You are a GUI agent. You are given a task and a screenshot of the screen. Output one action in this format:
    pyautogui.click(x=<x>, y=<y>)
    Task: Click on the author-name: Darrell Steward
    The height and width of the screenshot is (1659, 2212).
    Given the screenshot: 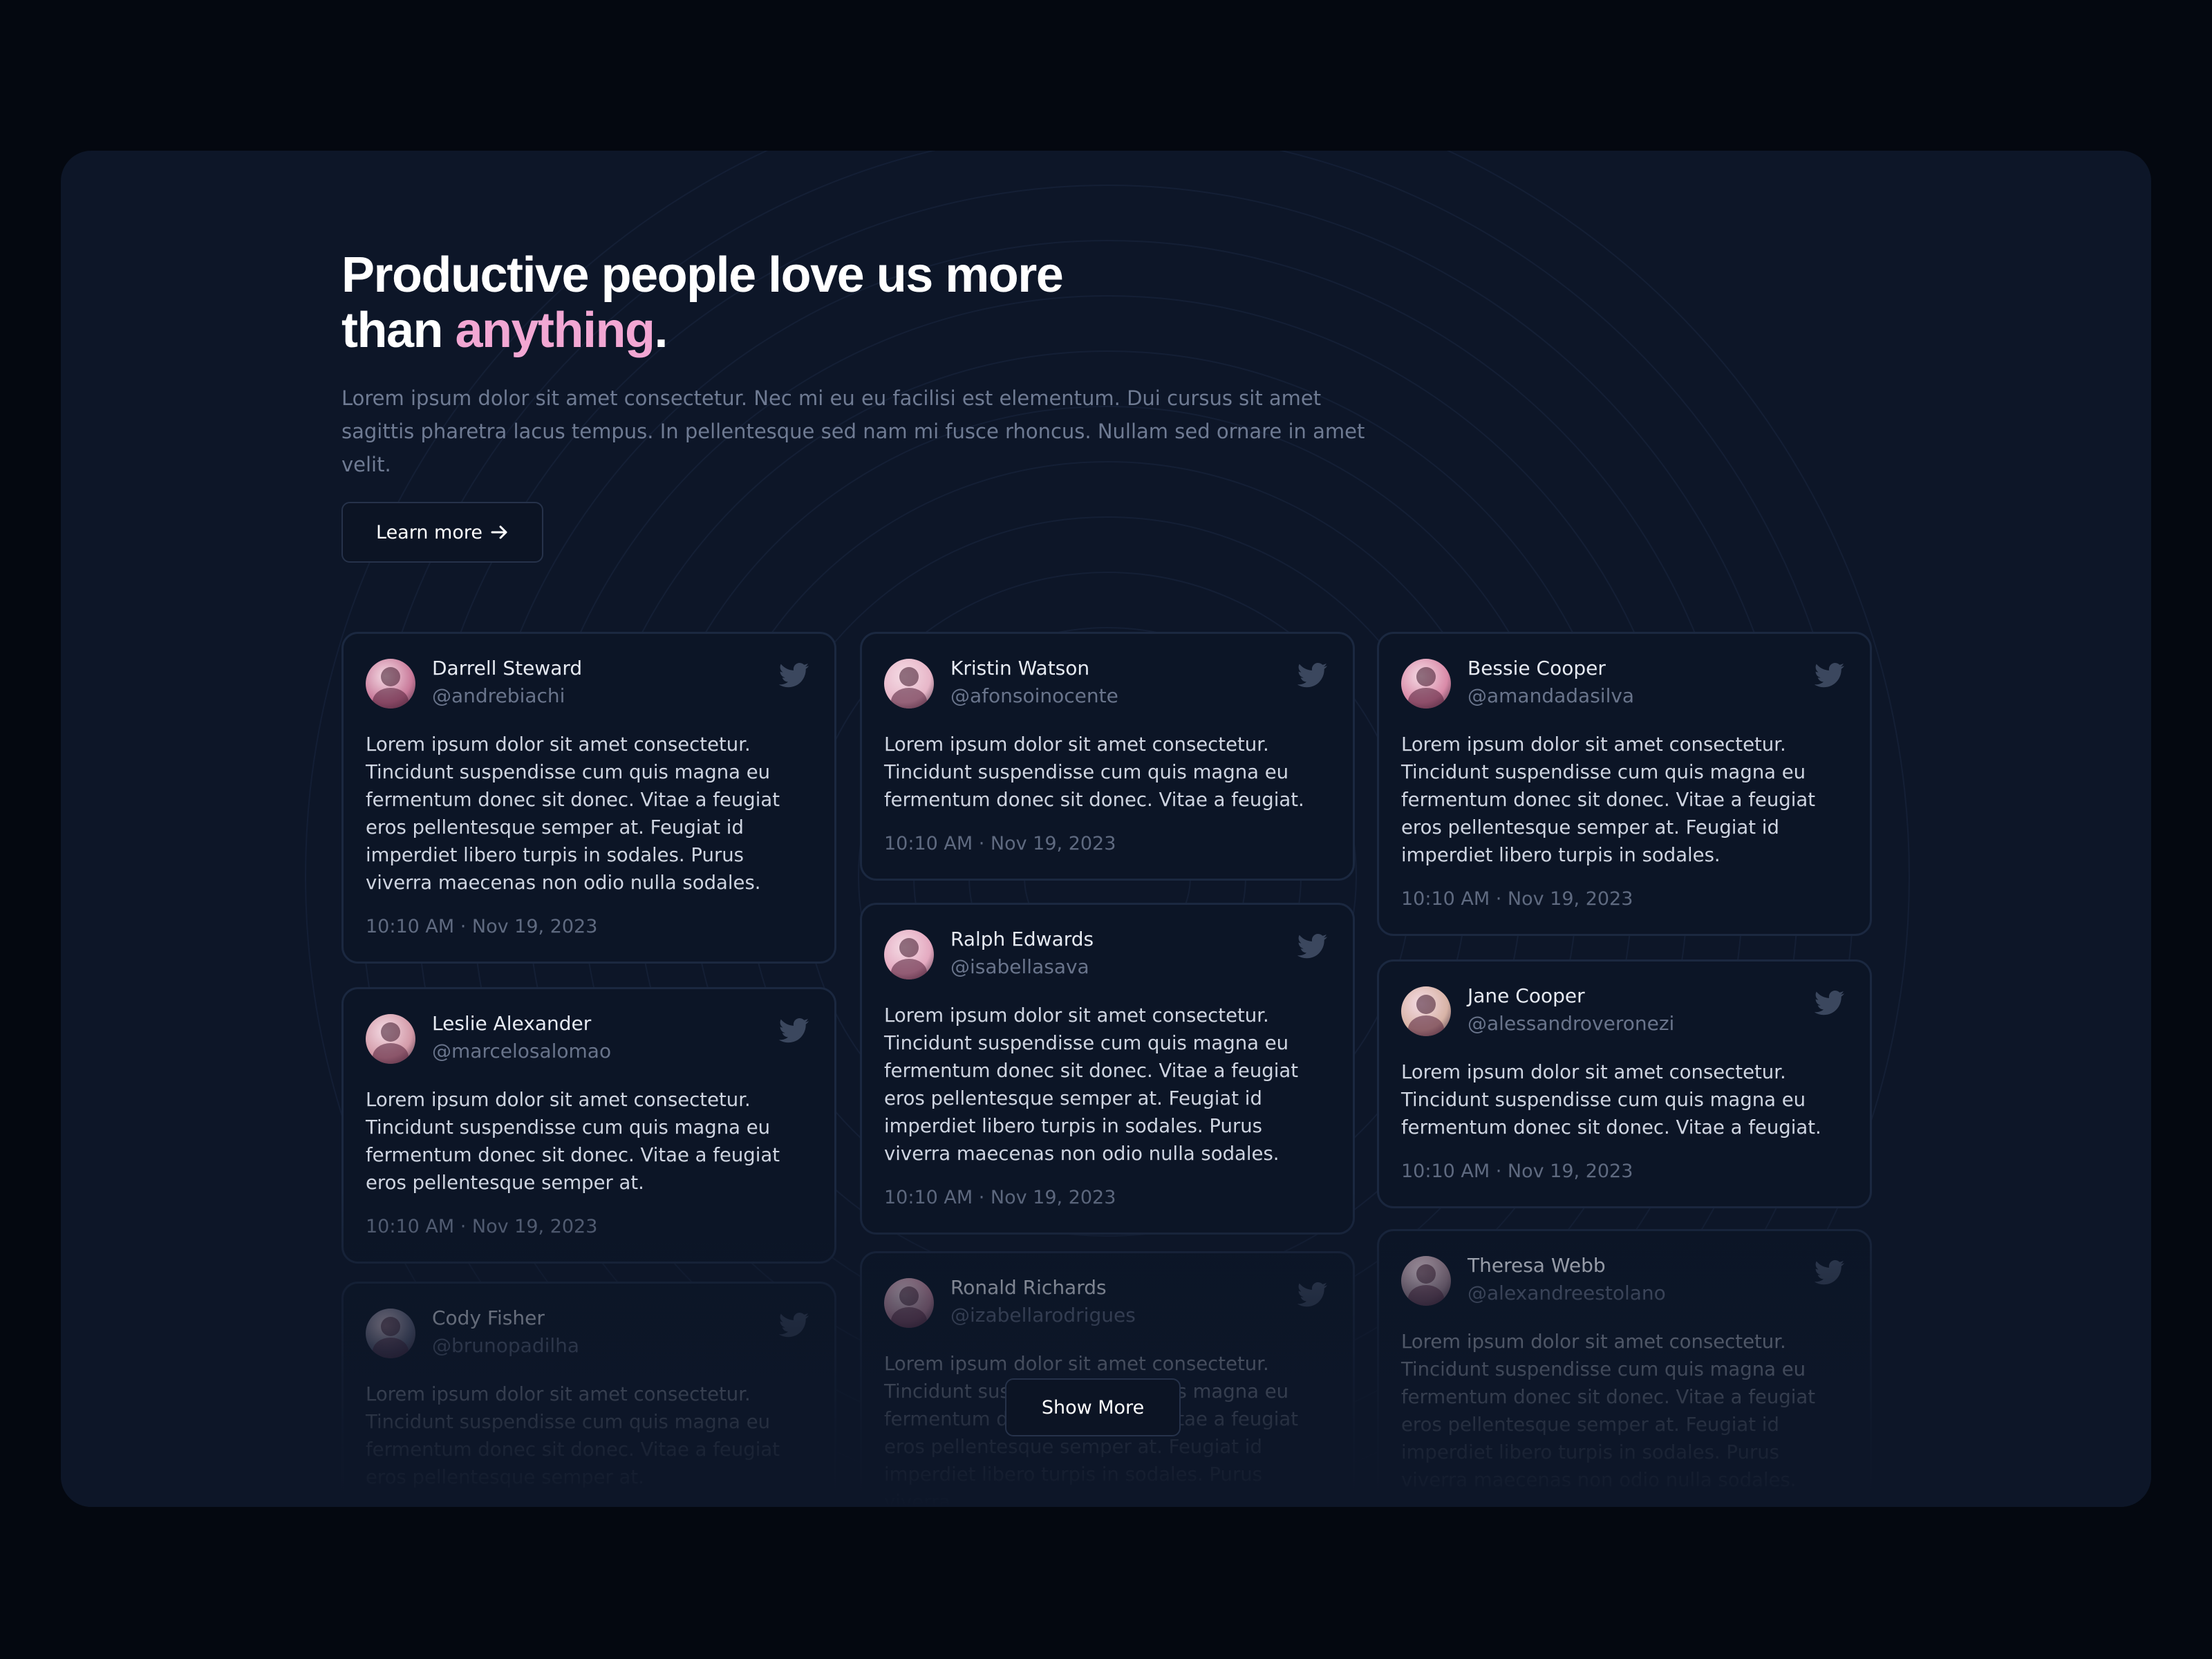 What is the action you would take?
    pyautogui.click(x=508, y=668)
    